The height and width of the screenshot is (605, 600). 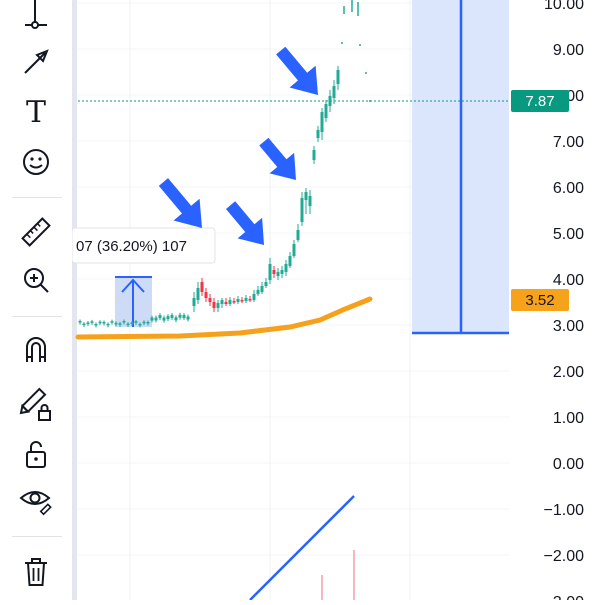 I want to click on trend-line, so click(x=302, y=548).